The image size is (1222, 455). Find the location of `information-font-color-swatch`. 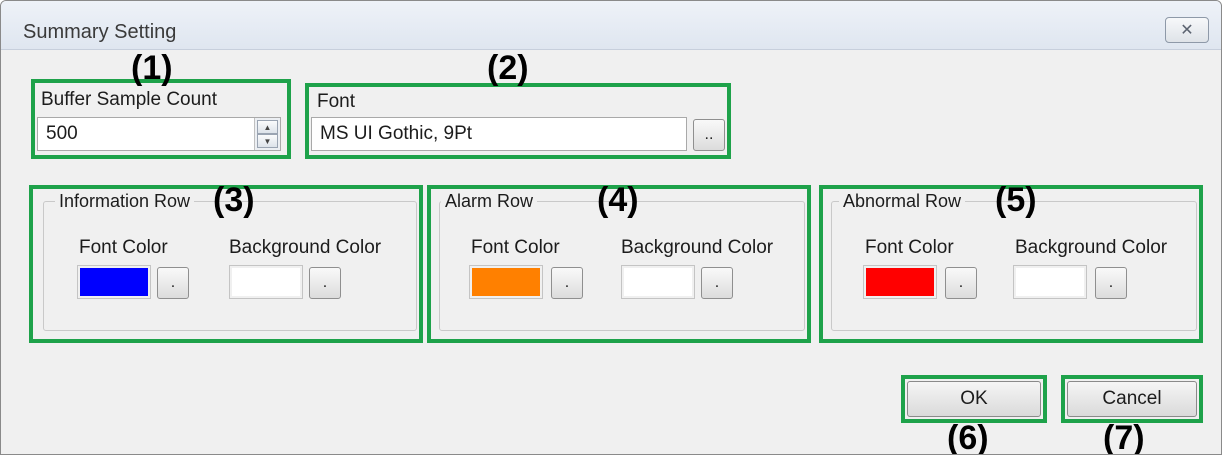

information-font-color-swatch is located at coordinates (114, 282).